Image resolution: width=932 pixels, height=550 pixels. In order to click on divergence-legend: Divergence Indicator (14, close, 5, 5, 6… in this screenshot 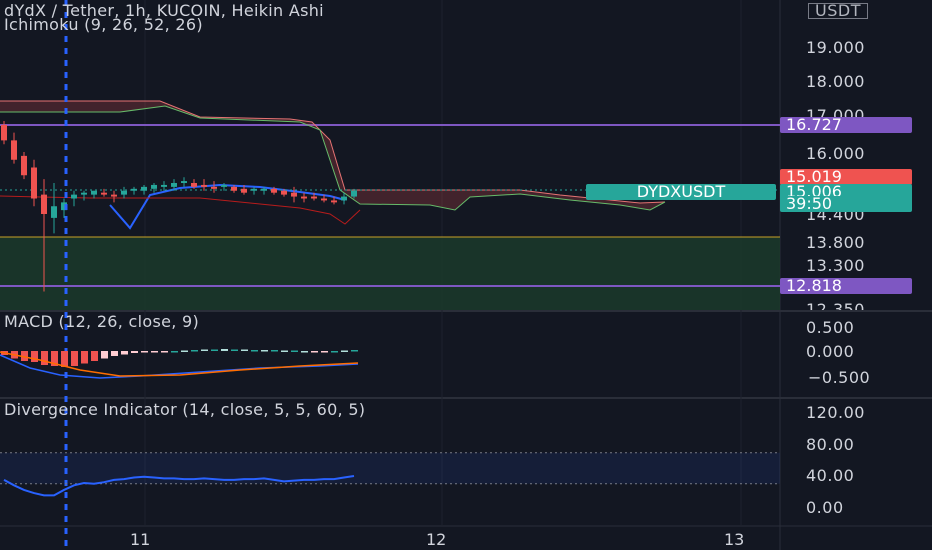, I will do `click(184, 409)`.